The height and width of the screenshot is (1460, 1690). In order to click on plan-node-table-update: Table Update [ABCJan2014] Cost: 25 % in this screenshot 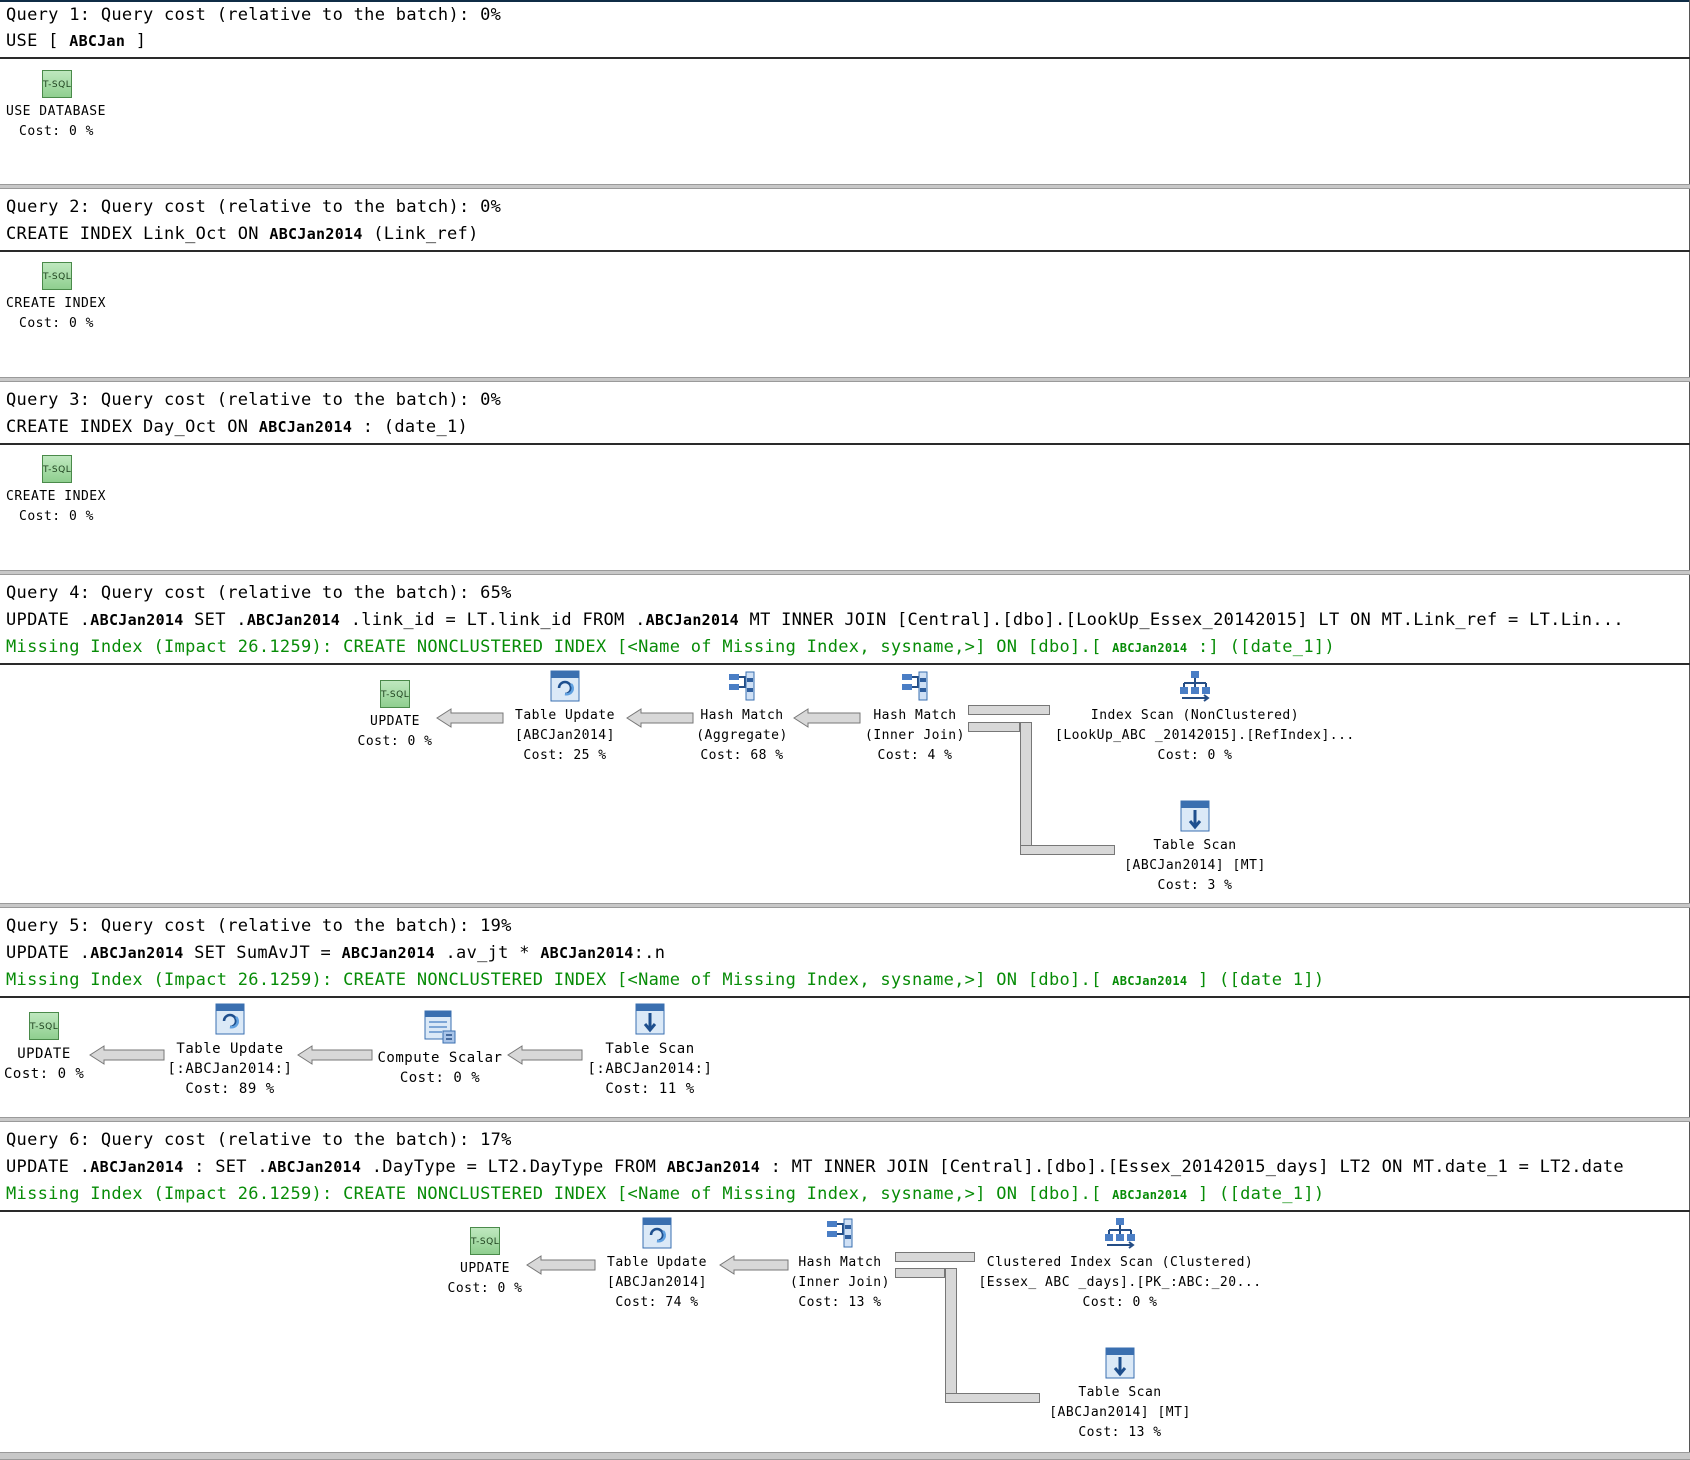, I will do `click(565, 718)`.